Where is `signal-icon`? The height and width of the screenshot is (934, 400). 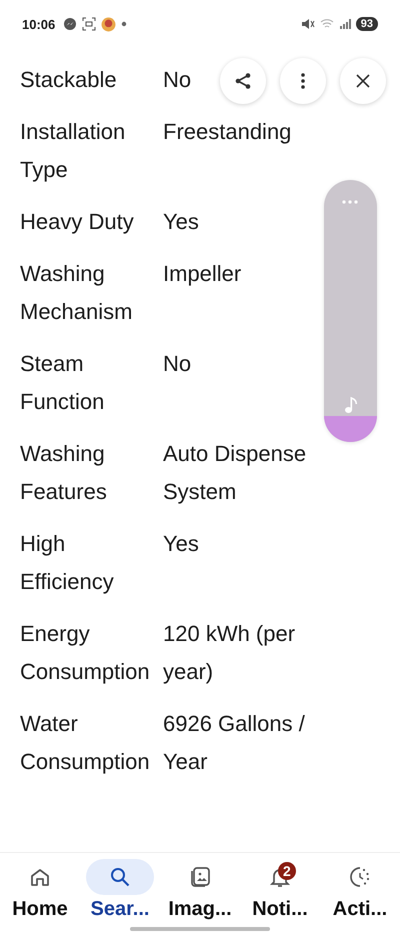
signal-icon is located at coordinates (344, 24).